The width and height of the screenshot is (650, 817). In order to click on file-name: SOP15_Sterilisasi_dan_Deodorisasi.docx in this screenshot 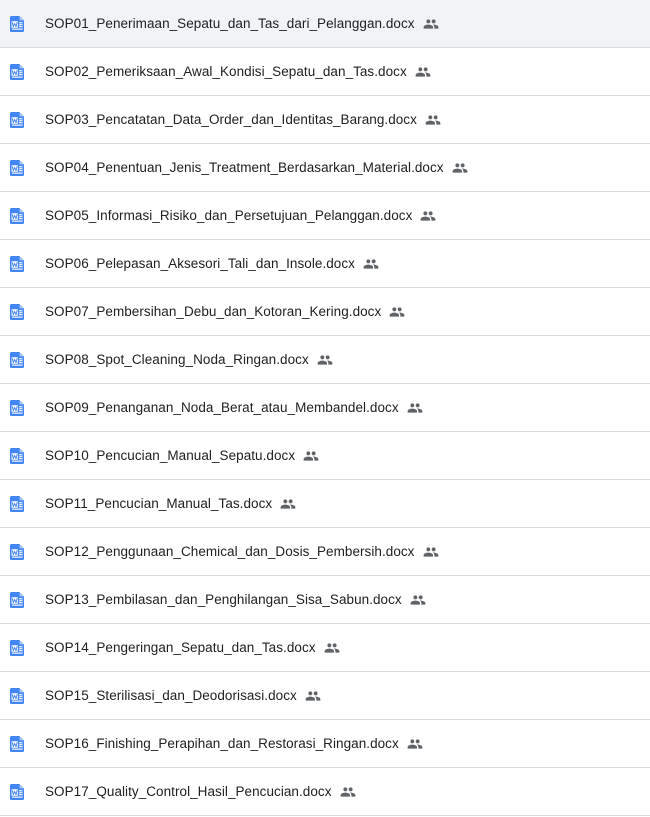, I will do `click(171, 695)`.